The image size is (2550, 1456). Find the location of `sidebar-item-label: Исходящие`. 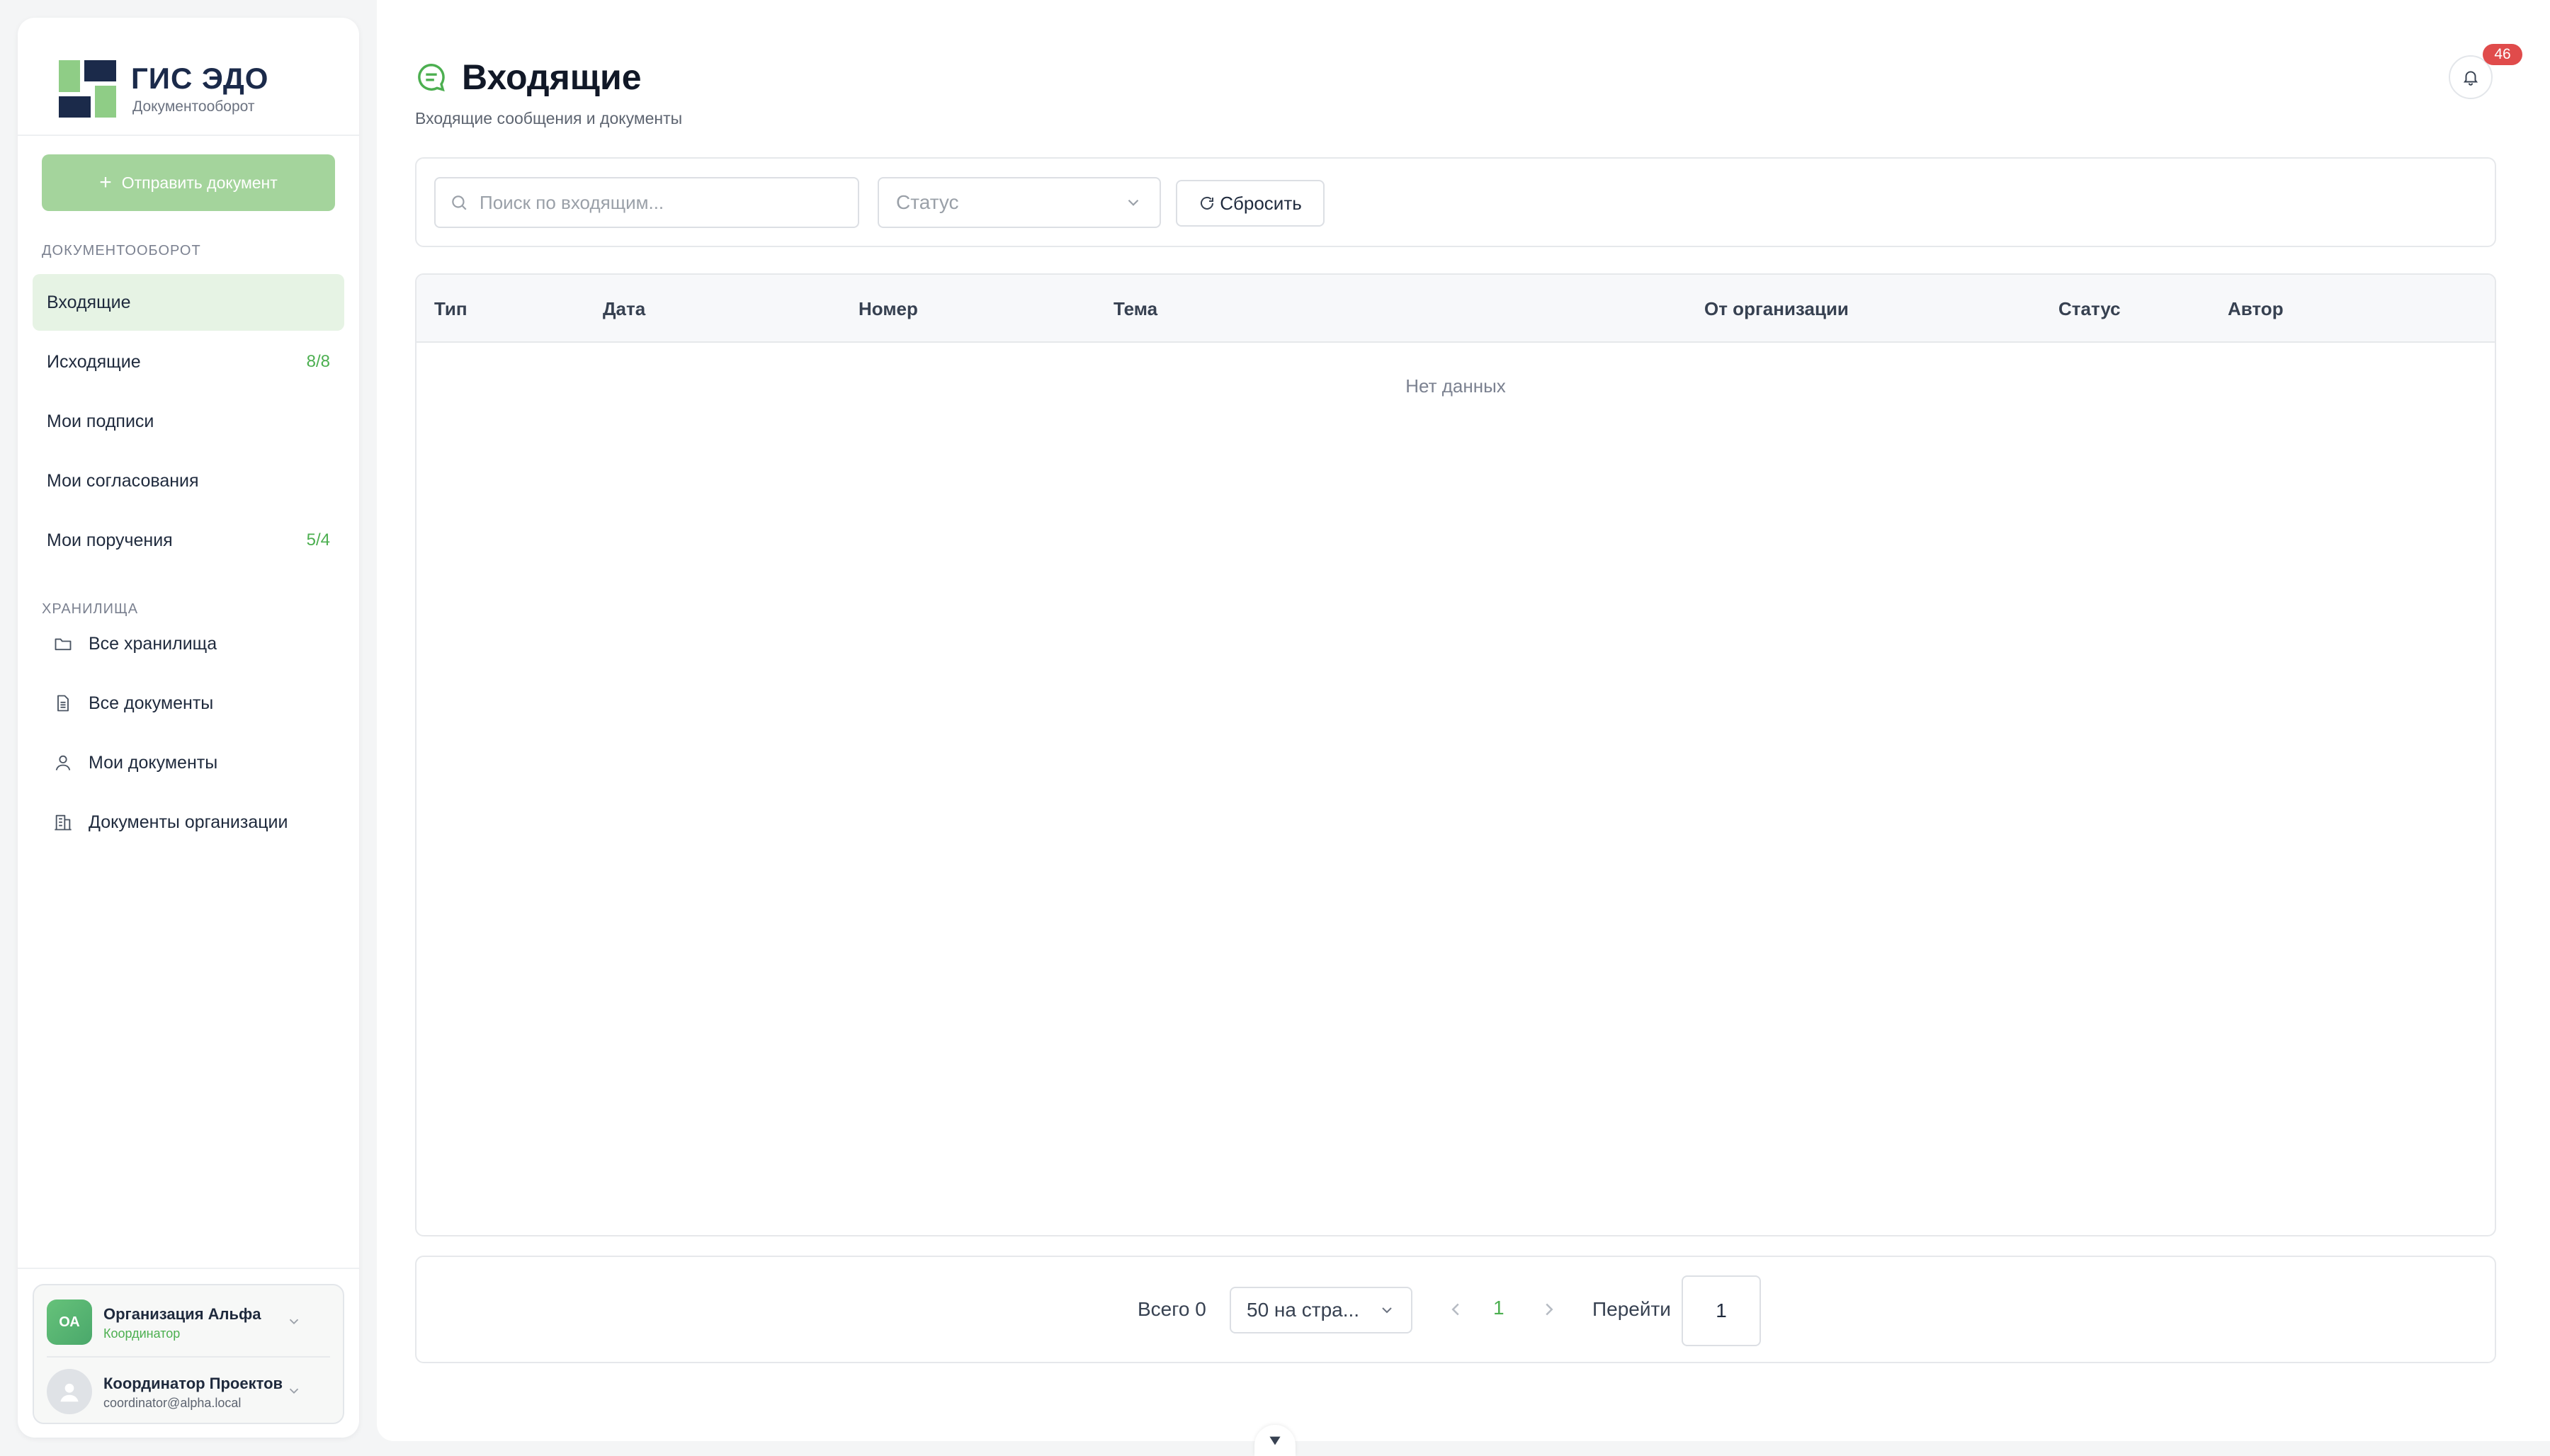

sidebar-item-label: Исходящие is located at coordinates (94, 362).